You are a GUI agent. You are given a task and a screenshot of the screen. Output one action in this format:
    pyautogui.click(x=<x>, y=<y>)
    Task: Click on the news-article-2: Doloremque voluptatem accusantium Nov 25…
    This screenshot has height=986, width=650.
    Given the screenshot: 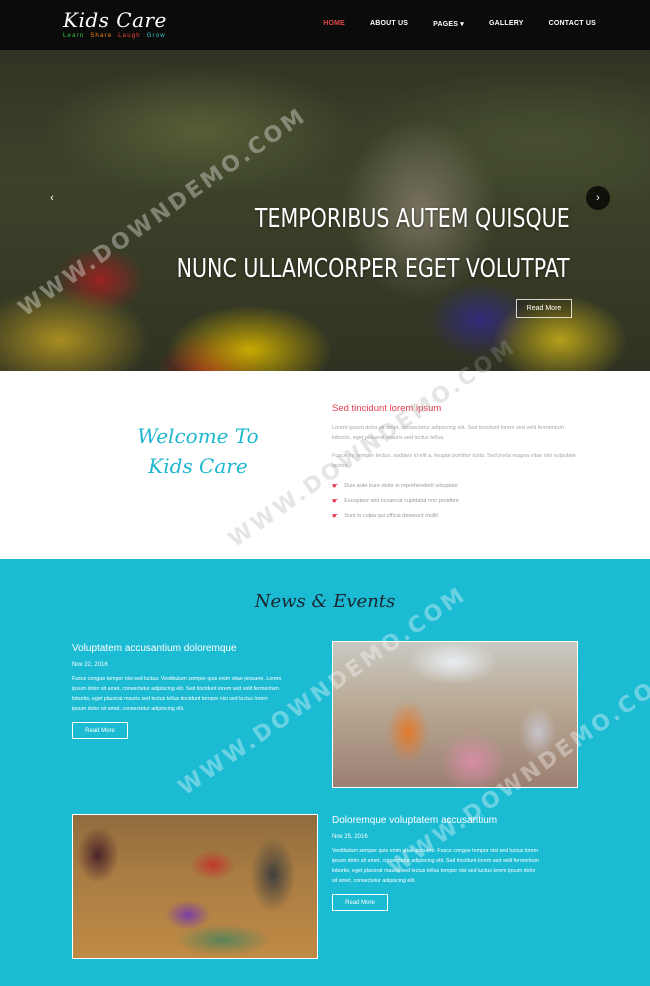 What is the action you would take?
    pyautogui.click(x=437, y=863)
    